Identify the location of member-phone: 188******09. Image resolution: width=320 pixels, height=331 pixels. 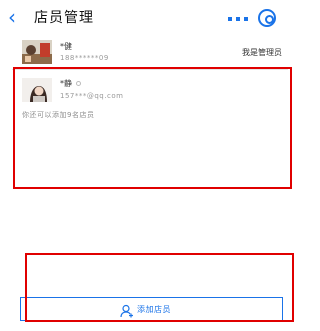
(84, 58).